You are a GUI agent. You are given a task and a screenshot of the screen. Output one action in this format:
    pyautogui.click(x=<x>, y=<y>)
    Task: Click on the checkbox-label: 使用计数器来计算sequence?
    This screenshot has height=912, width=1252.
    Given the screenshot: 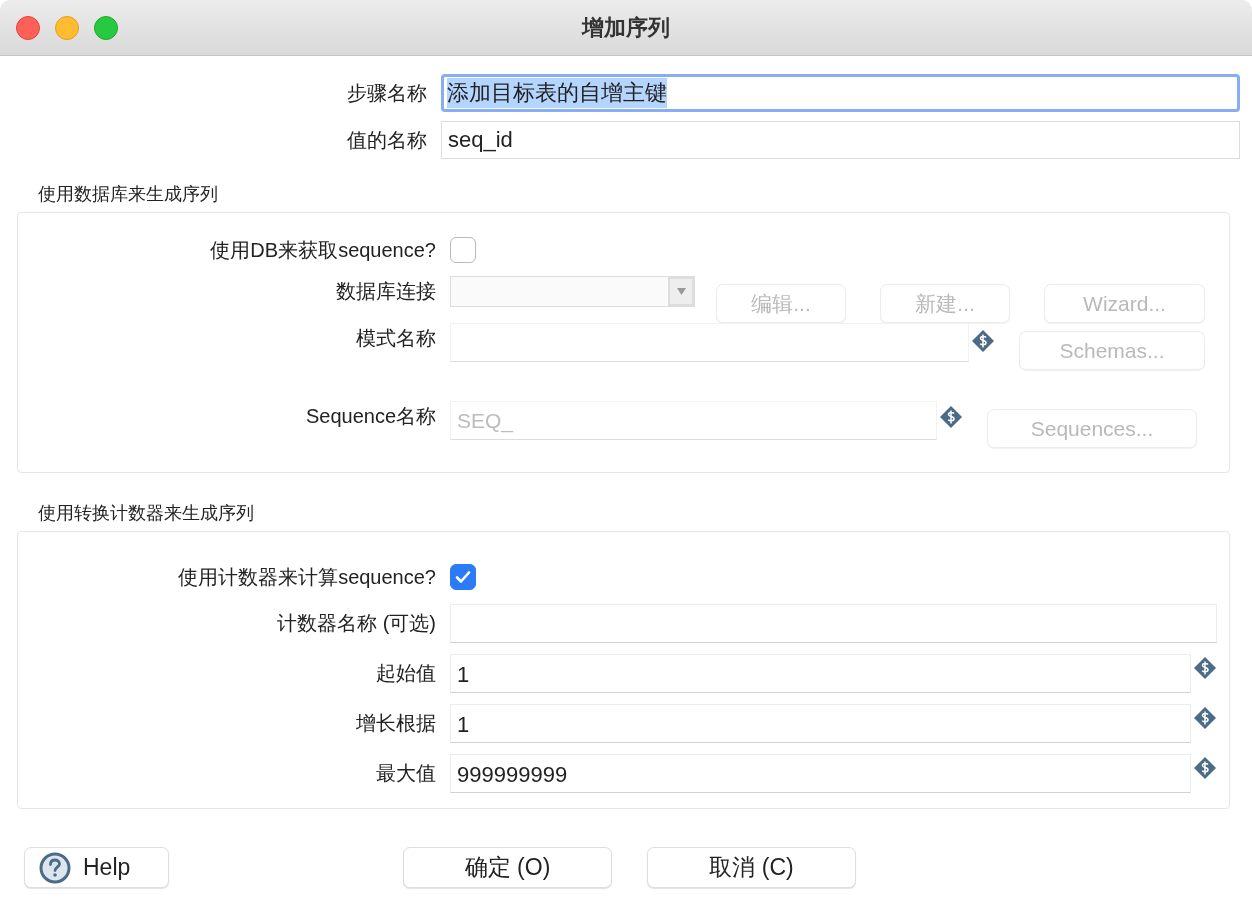 What is the action you would take?
    pyautogui.click(x=306, y=577)
    